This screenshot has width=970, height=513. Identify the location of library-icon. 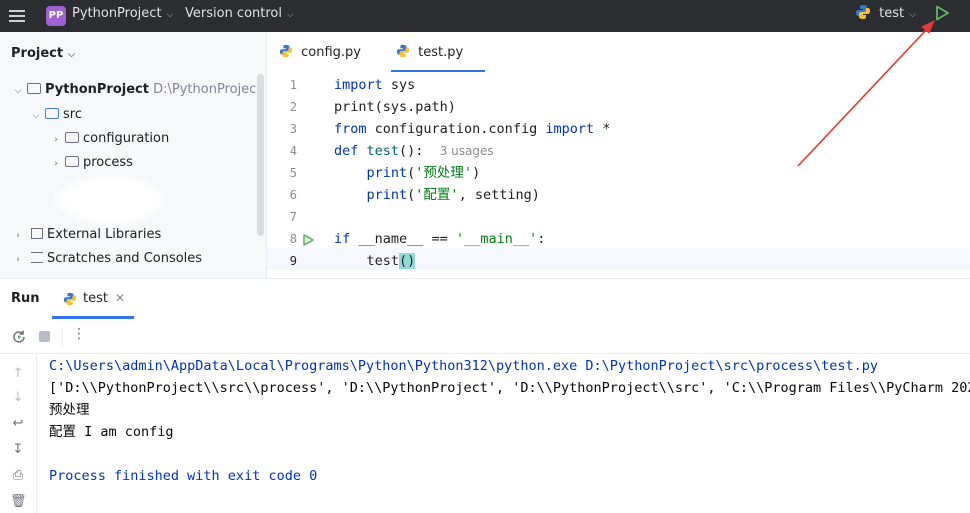
(37, 233).